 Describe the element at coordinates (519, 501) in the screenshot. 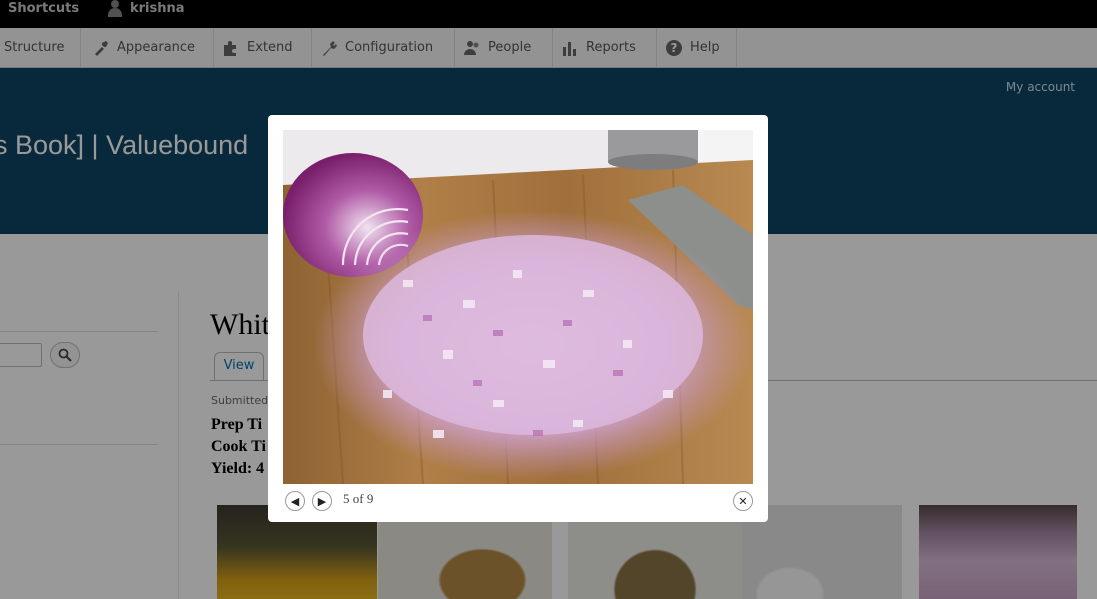

I see `lightbox-controls: ◀ ▶ 5 of 9 ✕` at that location.